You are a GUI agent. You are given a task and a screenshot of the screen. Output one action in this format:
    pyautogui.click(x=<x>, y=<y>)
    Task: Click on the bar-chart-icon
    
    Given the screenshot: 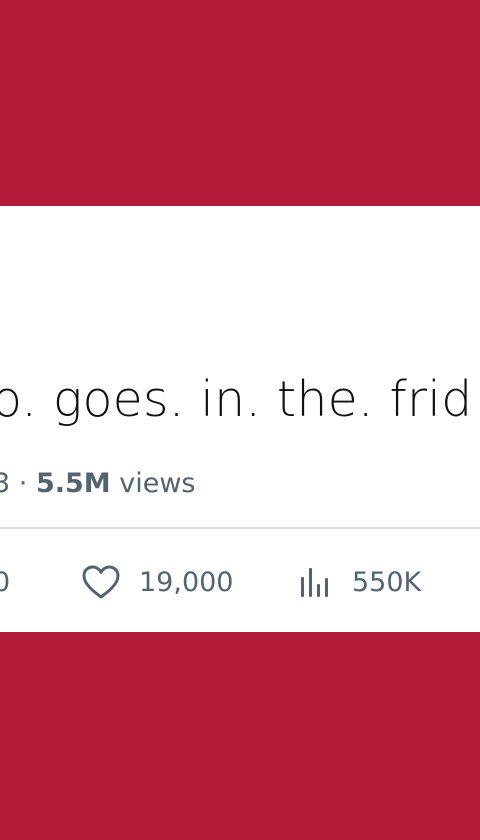 What is the action you would take?
    pyautogui.click(x=314, y=582)
    